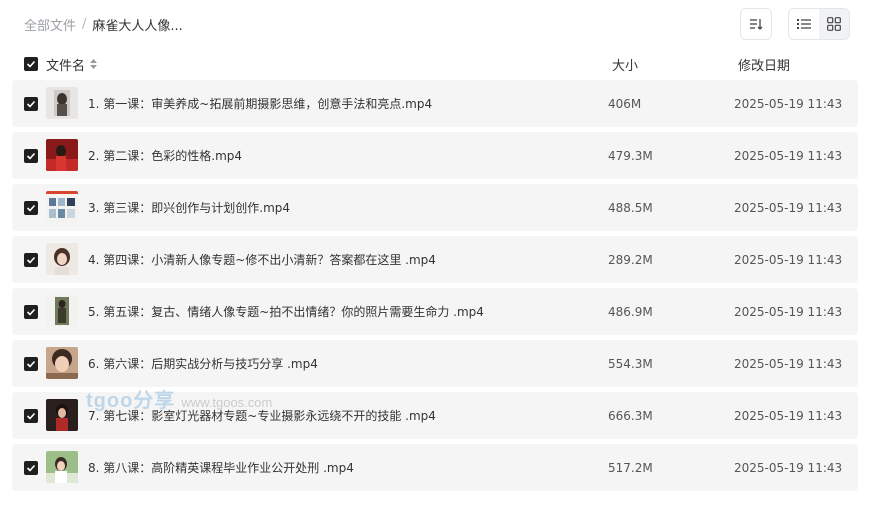 The height and width of the screenshot is (514, 874). I want to click on sort-arrows-icon, so click(94, 64).